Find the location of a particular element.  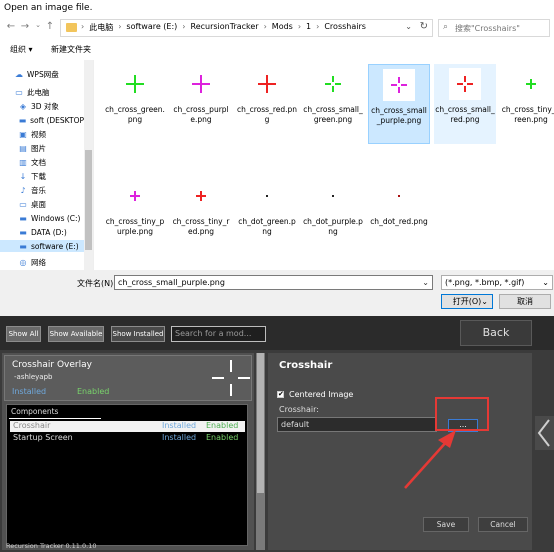

sidebar-item: ▥ 文档 is located at coordinates (42, 162).